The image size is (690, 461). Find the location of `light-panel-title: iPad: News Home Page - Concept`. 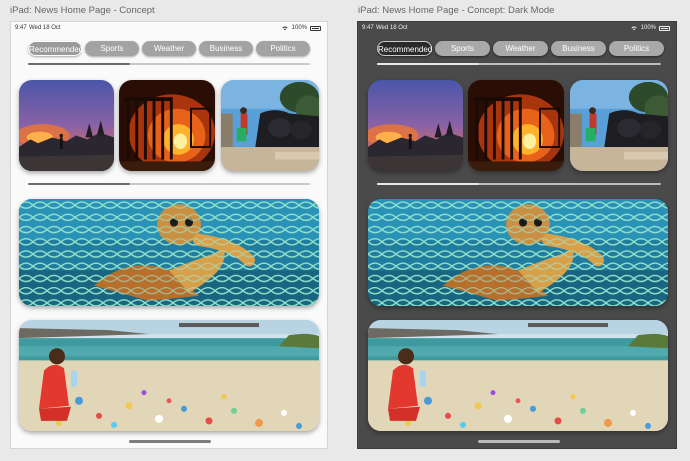

light-panel-title: iPad: News Home Page - Concept is located at coordinates (82, 10).